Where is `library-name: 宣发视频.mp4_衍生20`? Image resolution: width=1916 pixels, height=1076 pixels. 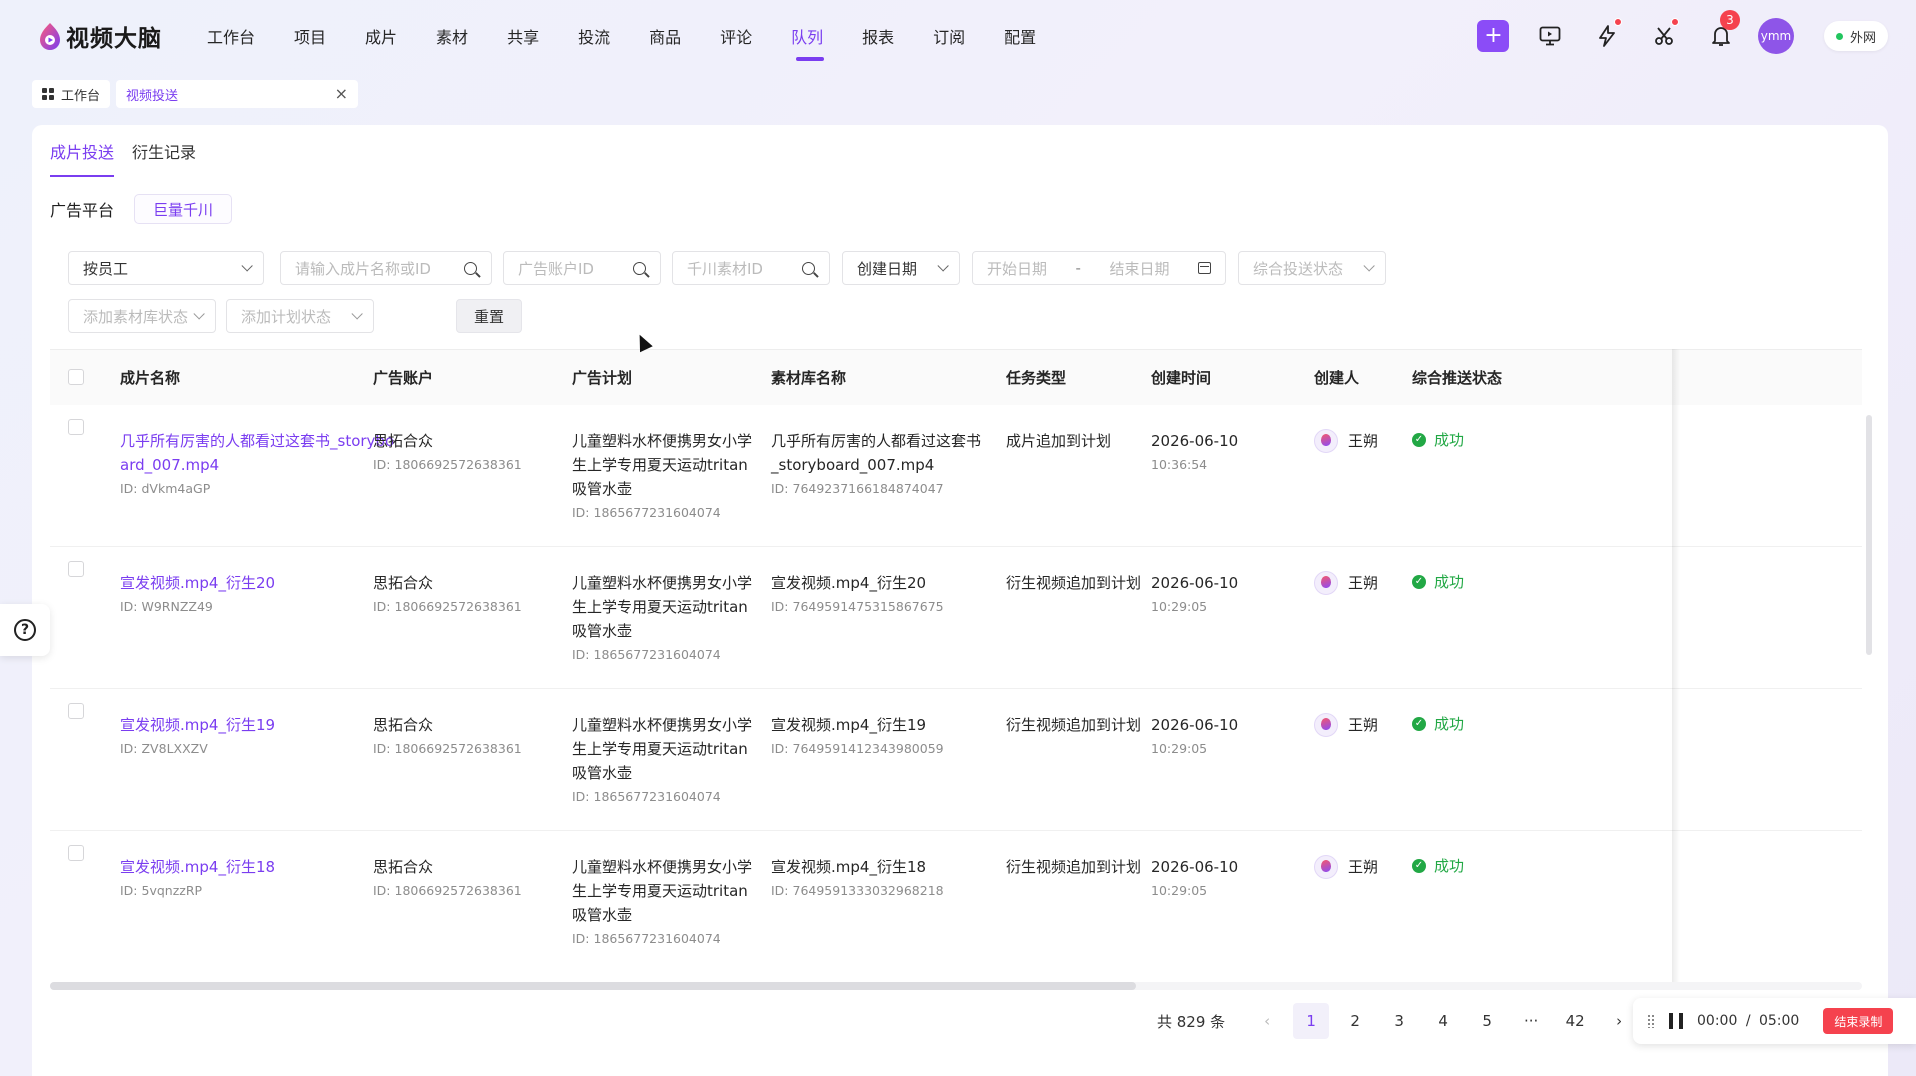
library-name: 宣发视频.mp4_衍生20 is located at coordinates (849, 583).